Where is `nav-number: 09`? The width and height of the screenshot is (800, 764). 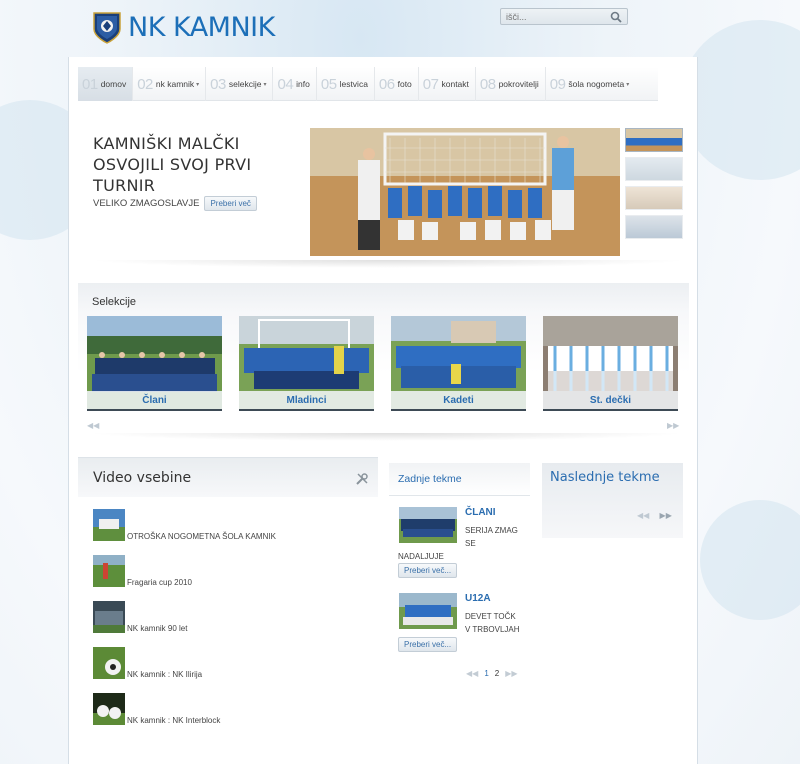 nav-number: 09 is located at coordinates (557, 84).